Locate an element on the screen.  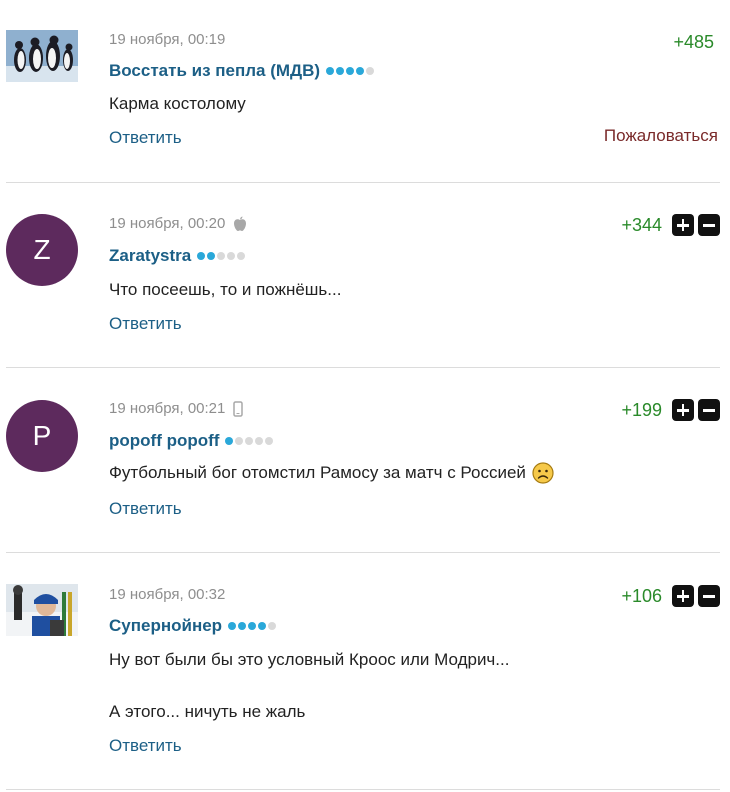
score: +199 is located at coordinates (641, 409).